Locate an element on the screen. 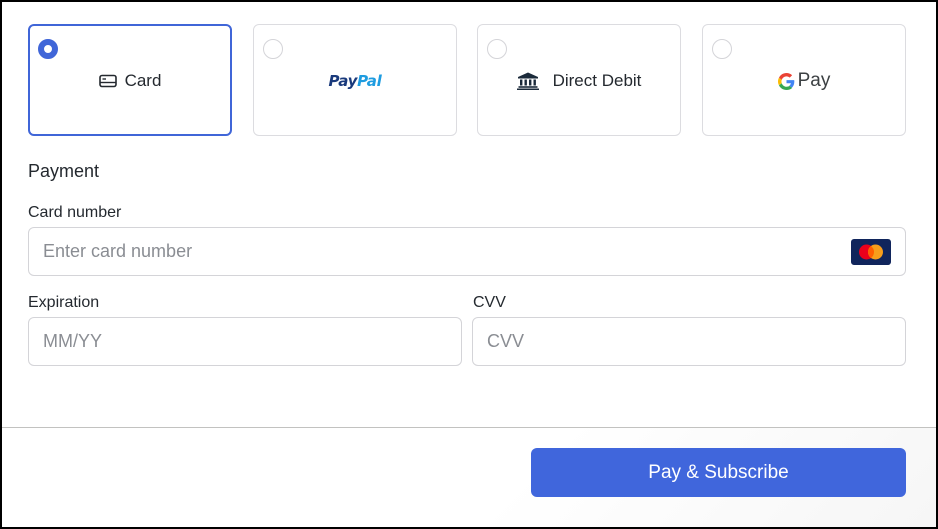 The image size is (938, 529). cvv-label: CVV is located at coordinates (489, 302).